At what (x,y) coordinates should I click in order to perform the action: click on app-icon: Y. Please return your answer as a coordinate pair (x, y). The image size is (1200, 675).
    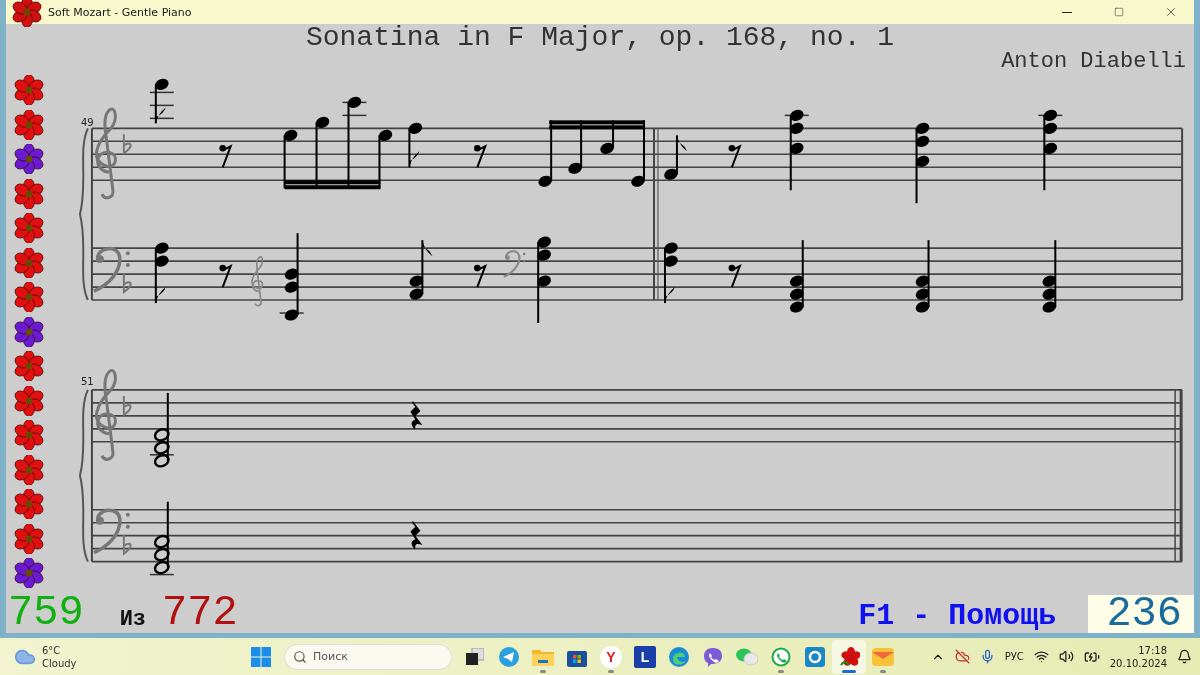
    Looking at the image, I should click on (611, 656).